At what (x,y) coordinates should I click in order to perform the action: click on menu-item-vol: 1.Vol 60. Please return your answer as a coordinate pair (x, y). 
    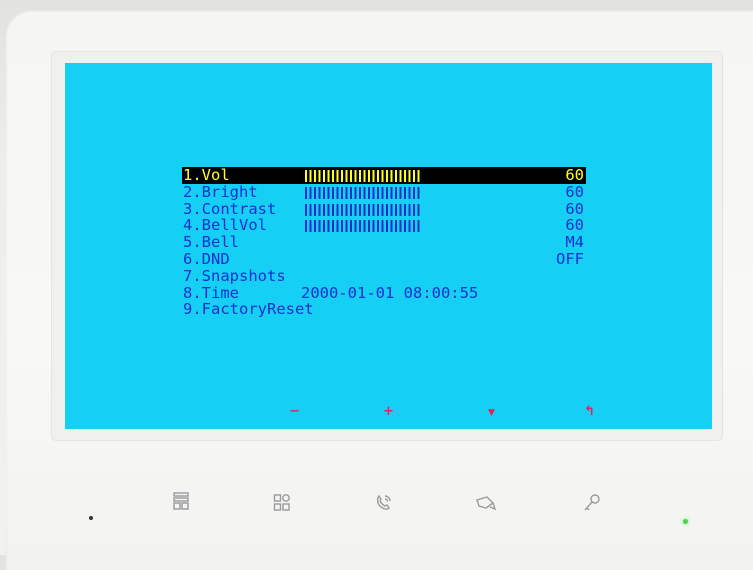
    Looking at the image, I should click on (384, 175).